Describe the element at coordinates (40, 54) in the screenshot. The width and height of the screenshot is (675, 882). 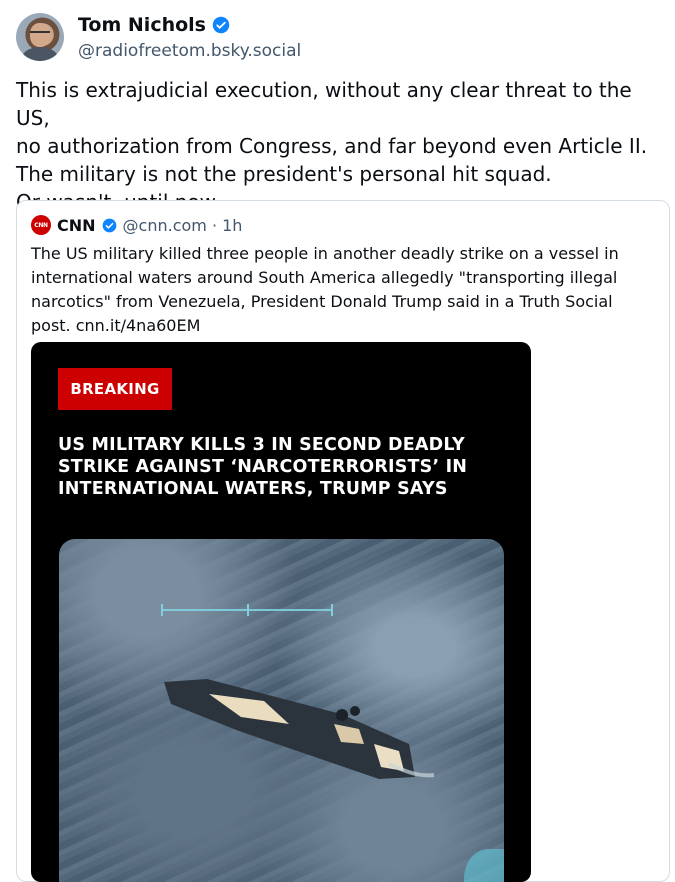
I see `avatar-shirt` at that location.